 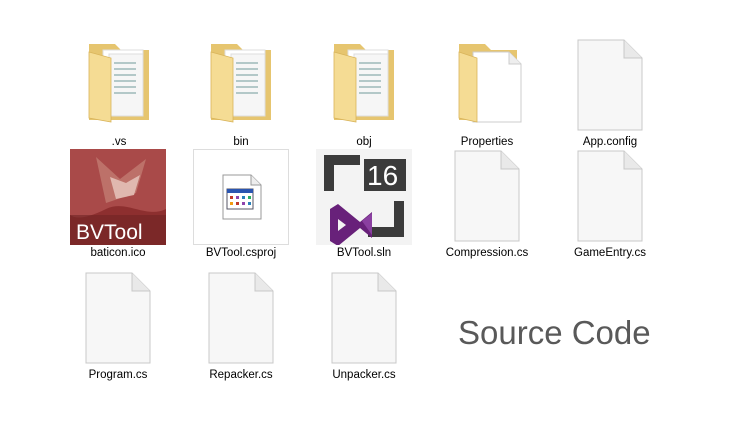 What do you see at coordinates (382, 175) in the screenshot?
I see `version-badge: 16` at bounding box center [382, 175].